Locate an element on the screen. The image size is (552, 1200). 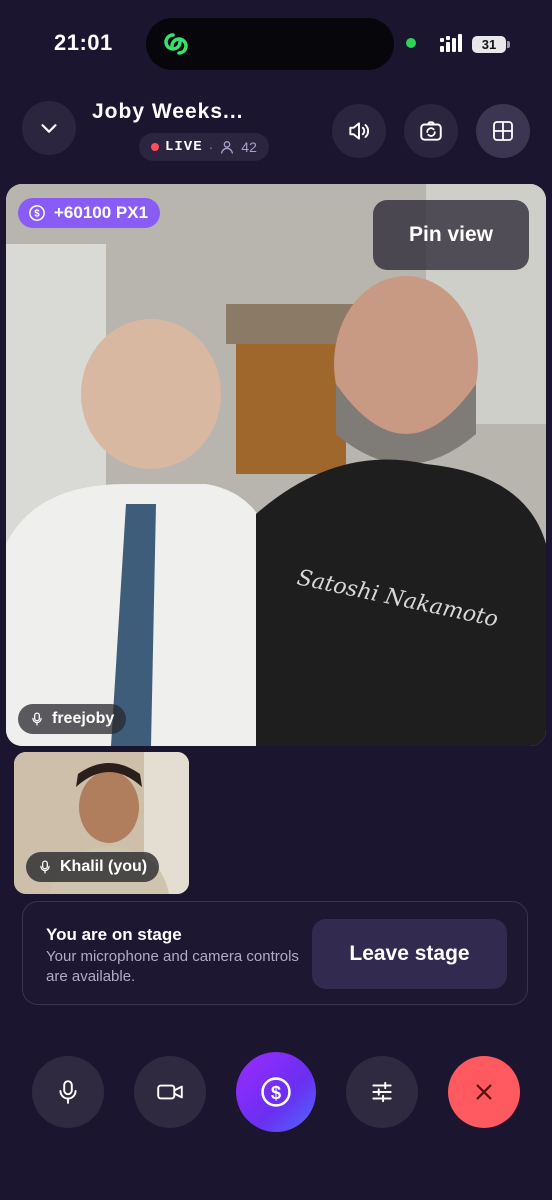
signal-icon is located at coordinates (451, 43).